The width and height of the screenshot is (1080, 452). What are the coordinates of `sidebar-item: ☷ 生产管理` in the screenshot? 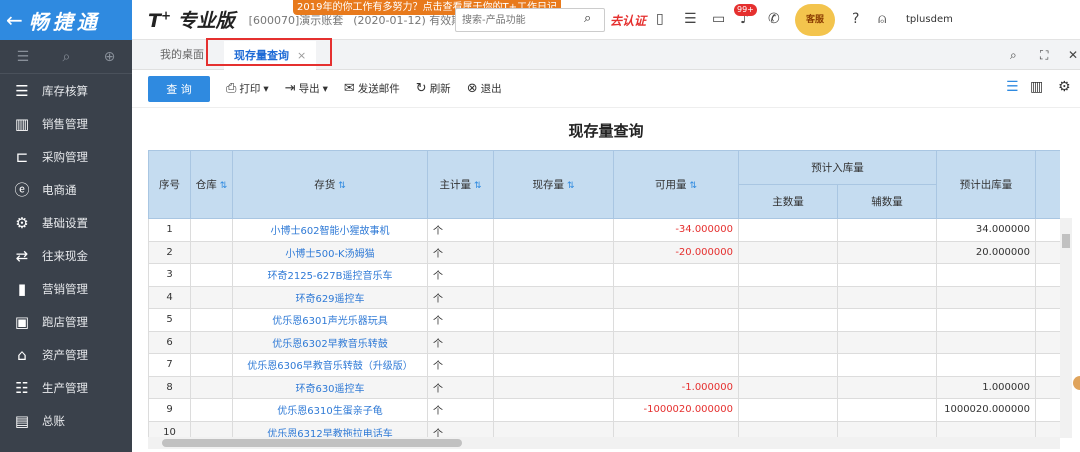 It's located at (66, 387).